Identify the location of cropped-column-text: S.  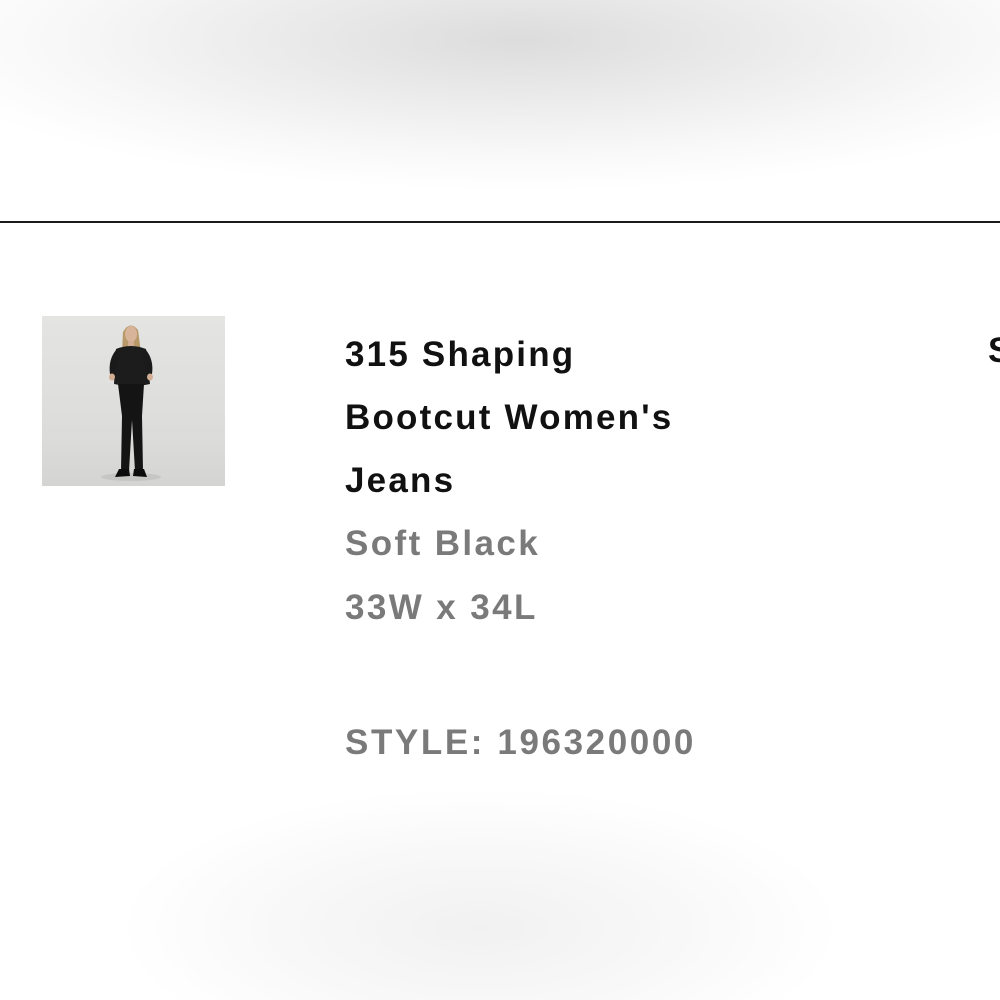
(994, 350).